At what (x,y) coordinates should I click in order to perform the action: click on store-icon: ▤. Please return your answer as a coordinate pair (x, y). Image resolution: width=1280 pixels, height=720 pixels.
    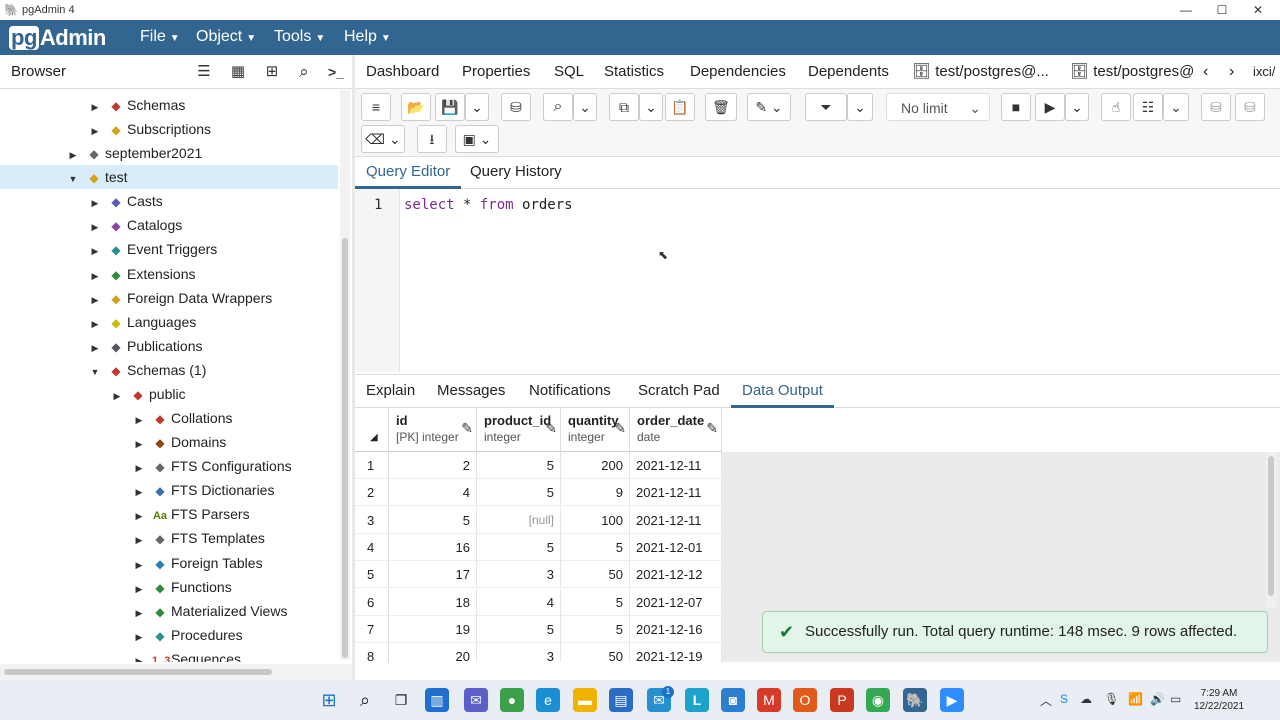
    Looking at the image, I should click on (621, 700).